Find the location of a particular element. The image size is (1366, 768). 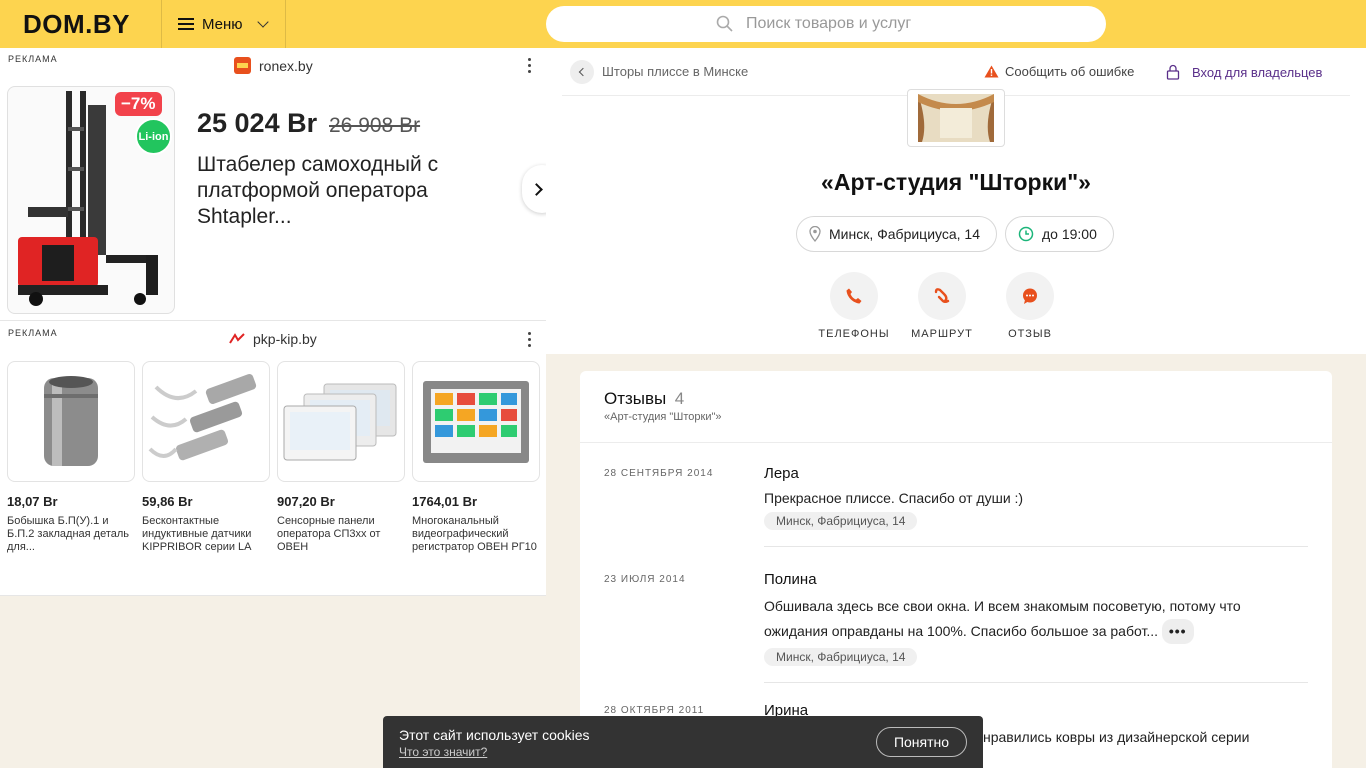

ronex-logo-icon is located at coordinates (242, 65).